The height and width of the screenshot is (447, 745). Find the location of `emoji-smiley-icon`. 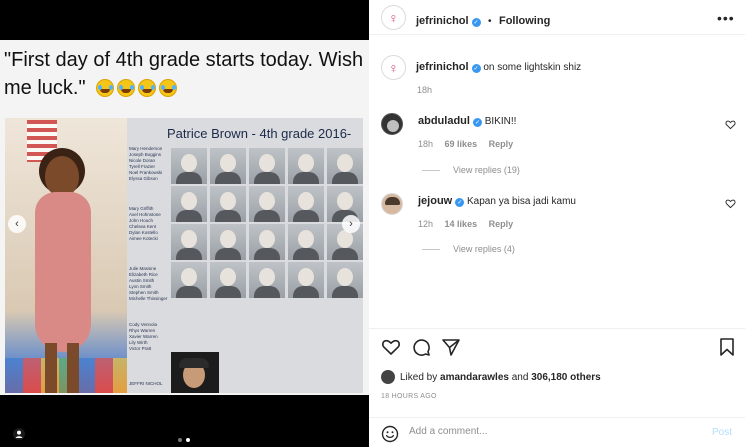

emoji-smiley-icon is located at coordinates (390, 434).